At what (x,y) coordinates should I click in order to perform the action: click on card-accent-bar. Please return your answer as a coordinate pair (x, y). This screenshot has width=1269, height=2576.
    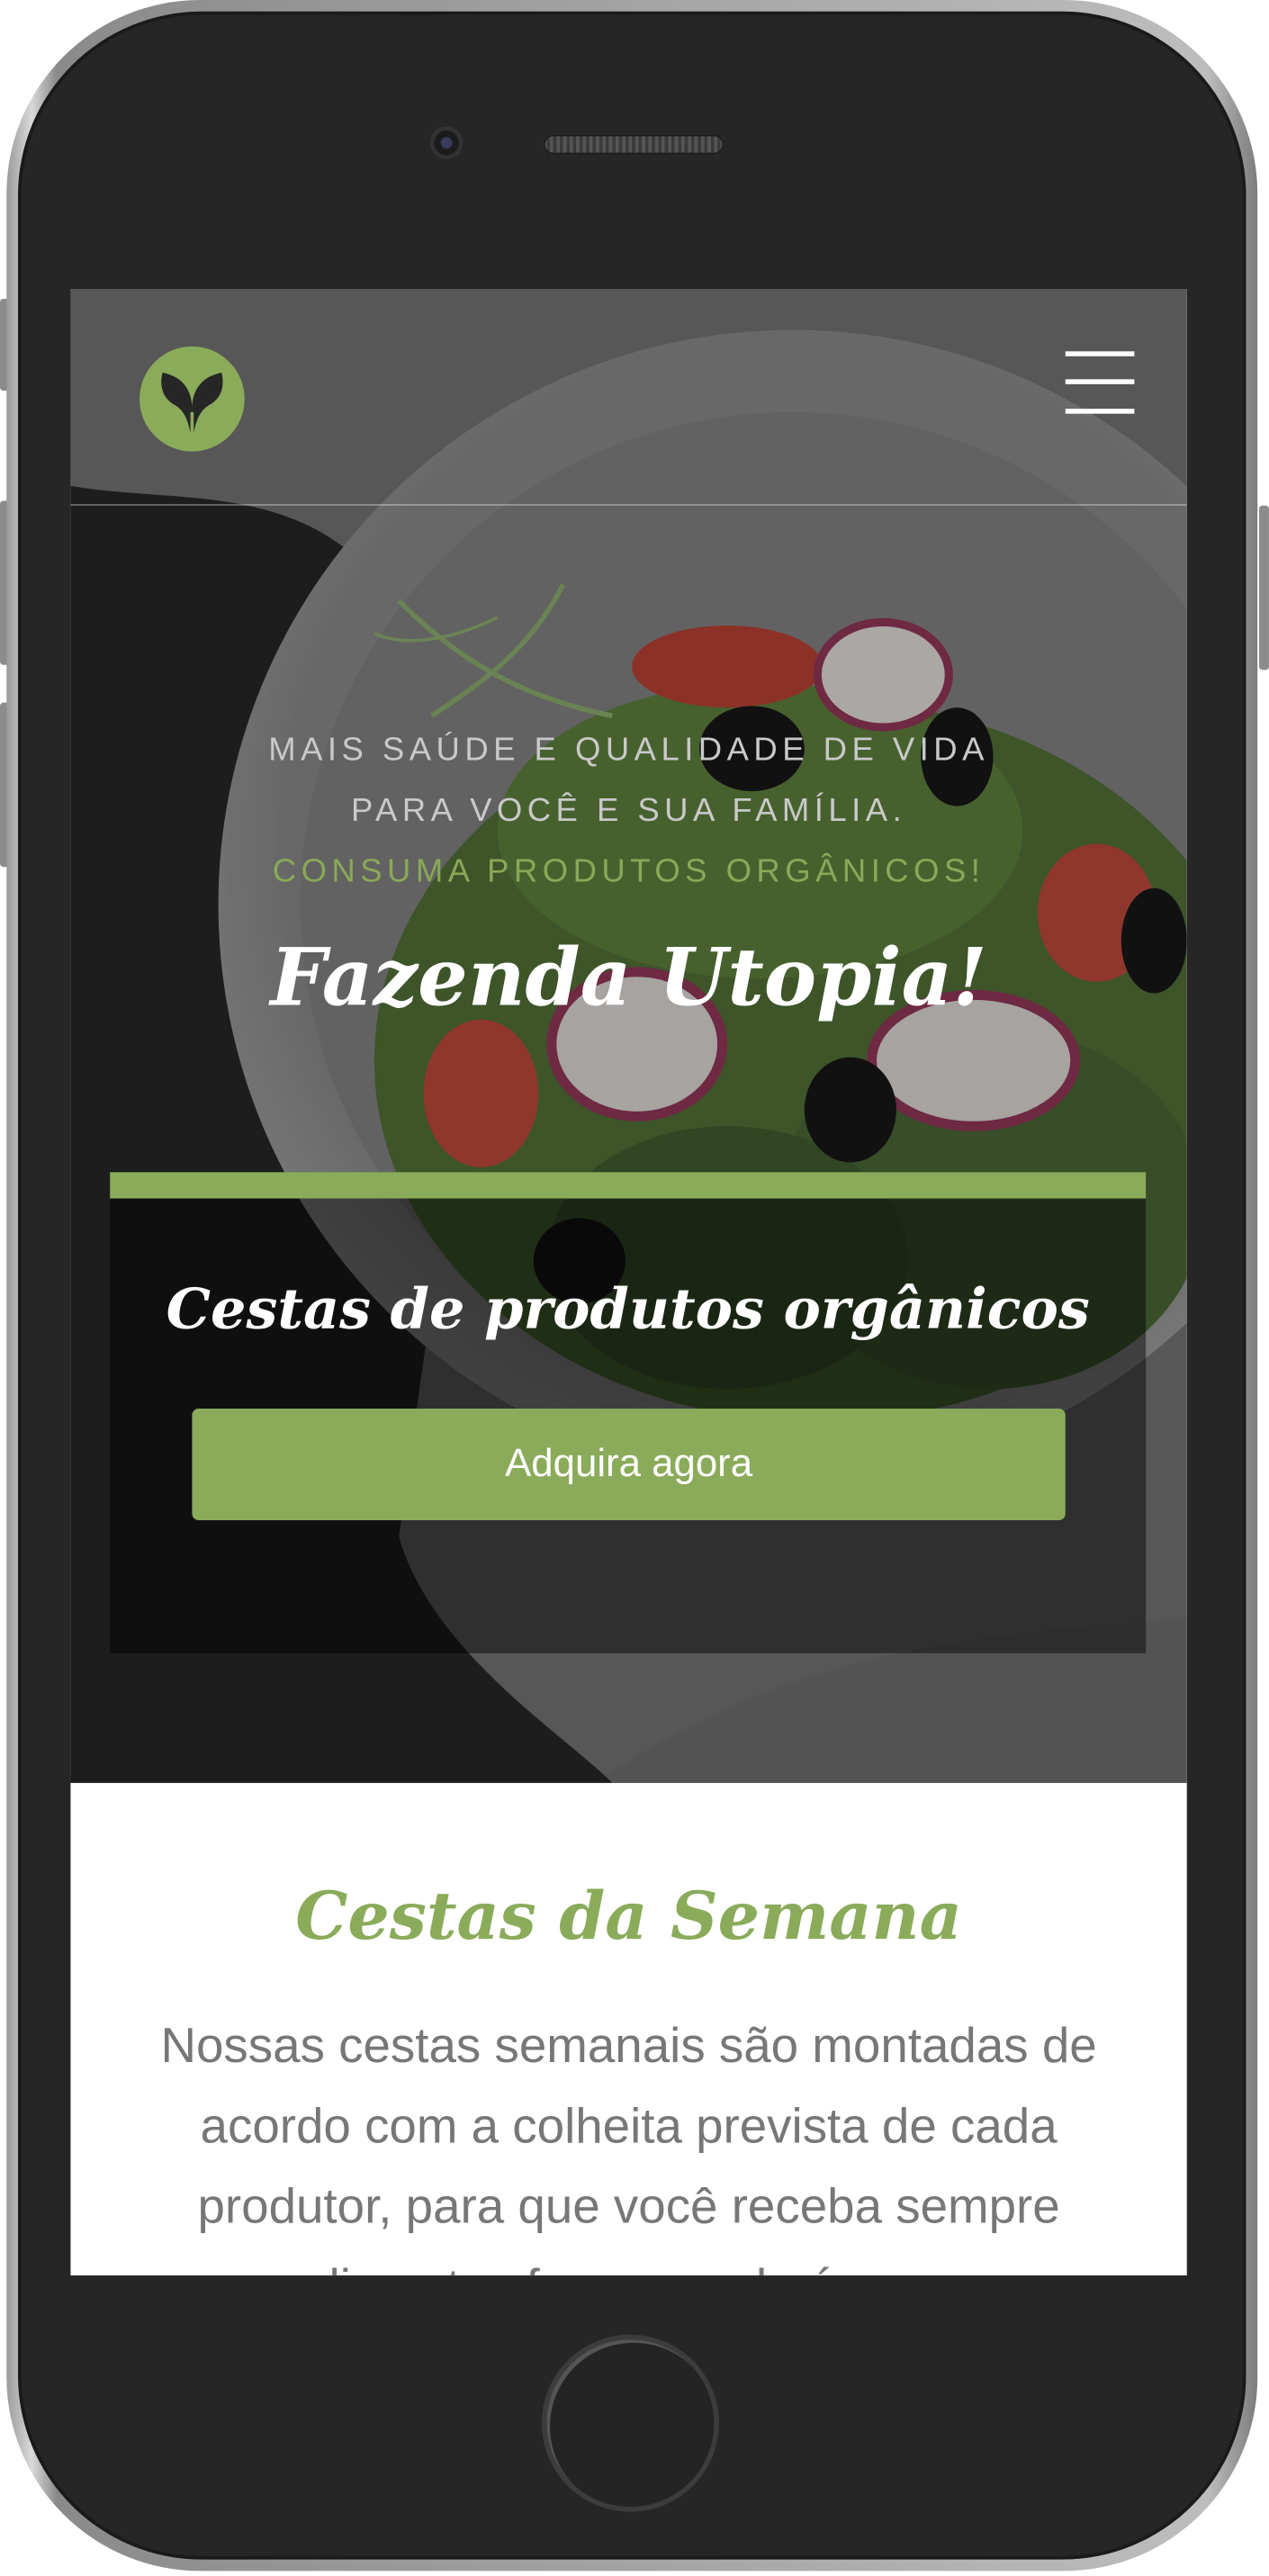
    Looking at the image, I should click on (628, 1185).